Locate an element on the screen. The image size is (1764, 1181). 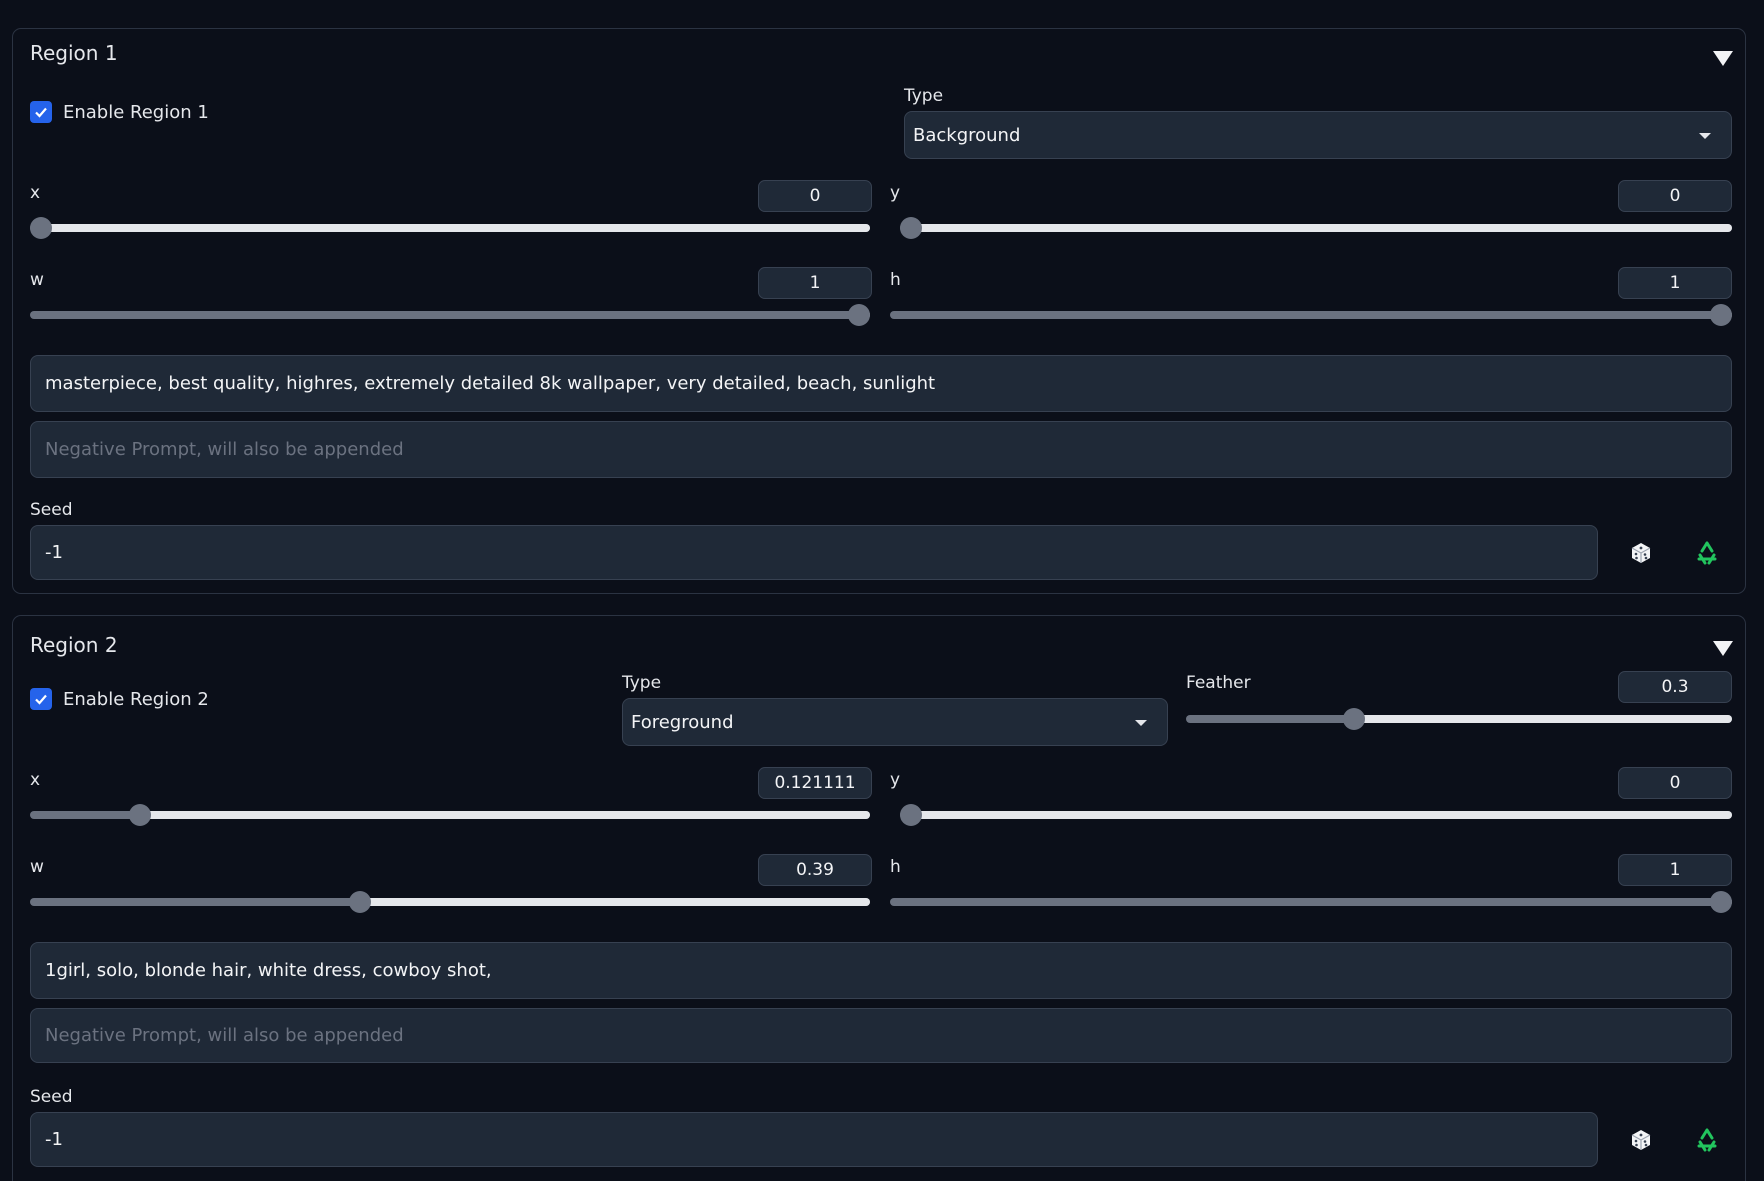
feather-label: Feather is located at coordinates (1218, 683).